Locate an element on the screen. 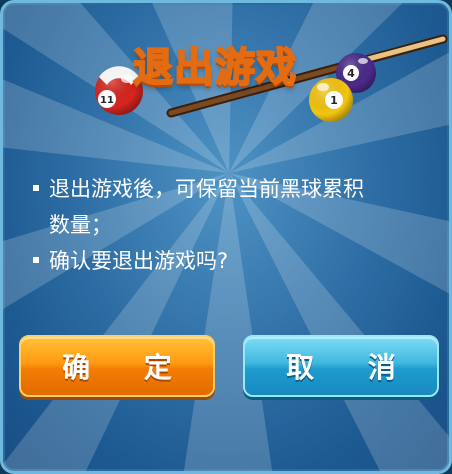  message-text: 退出游戏後，可保留当前黑球累积 is located at coordinates (206, 189).